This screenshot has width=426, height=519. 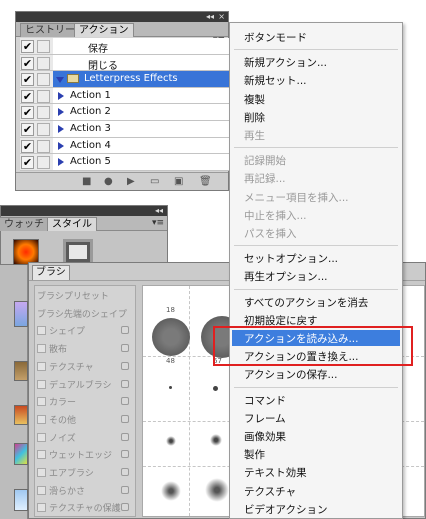 I want to click on brush-option-label: ノイズ, so click(x=62, y=437).